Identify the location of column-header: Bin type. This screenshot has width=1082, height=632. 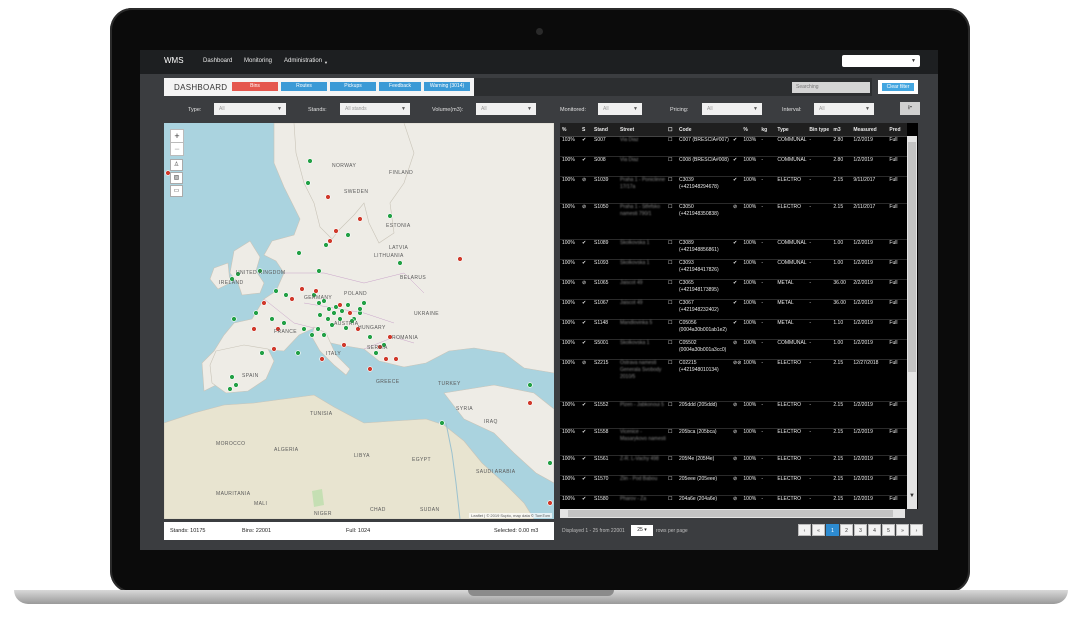
(819, 130).